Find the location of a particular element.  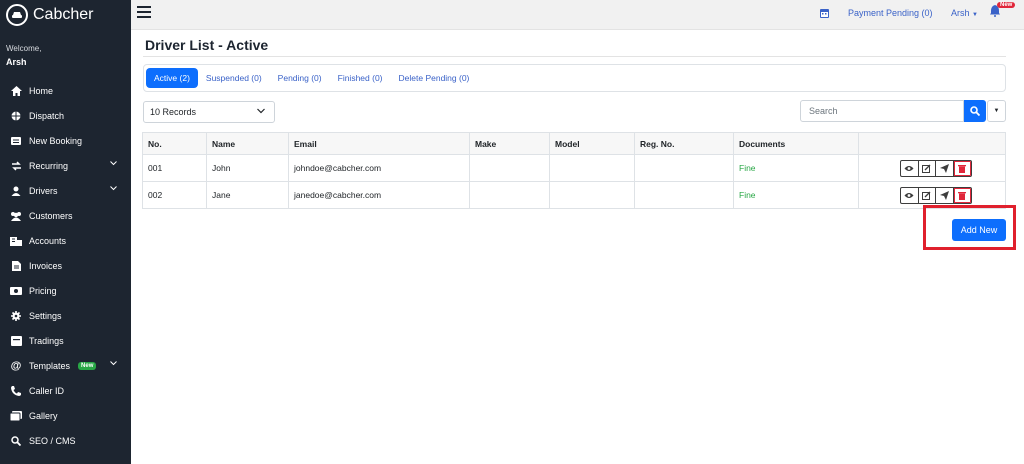

sidebar-item-label: Recurring is located at coordinates (49, 165).